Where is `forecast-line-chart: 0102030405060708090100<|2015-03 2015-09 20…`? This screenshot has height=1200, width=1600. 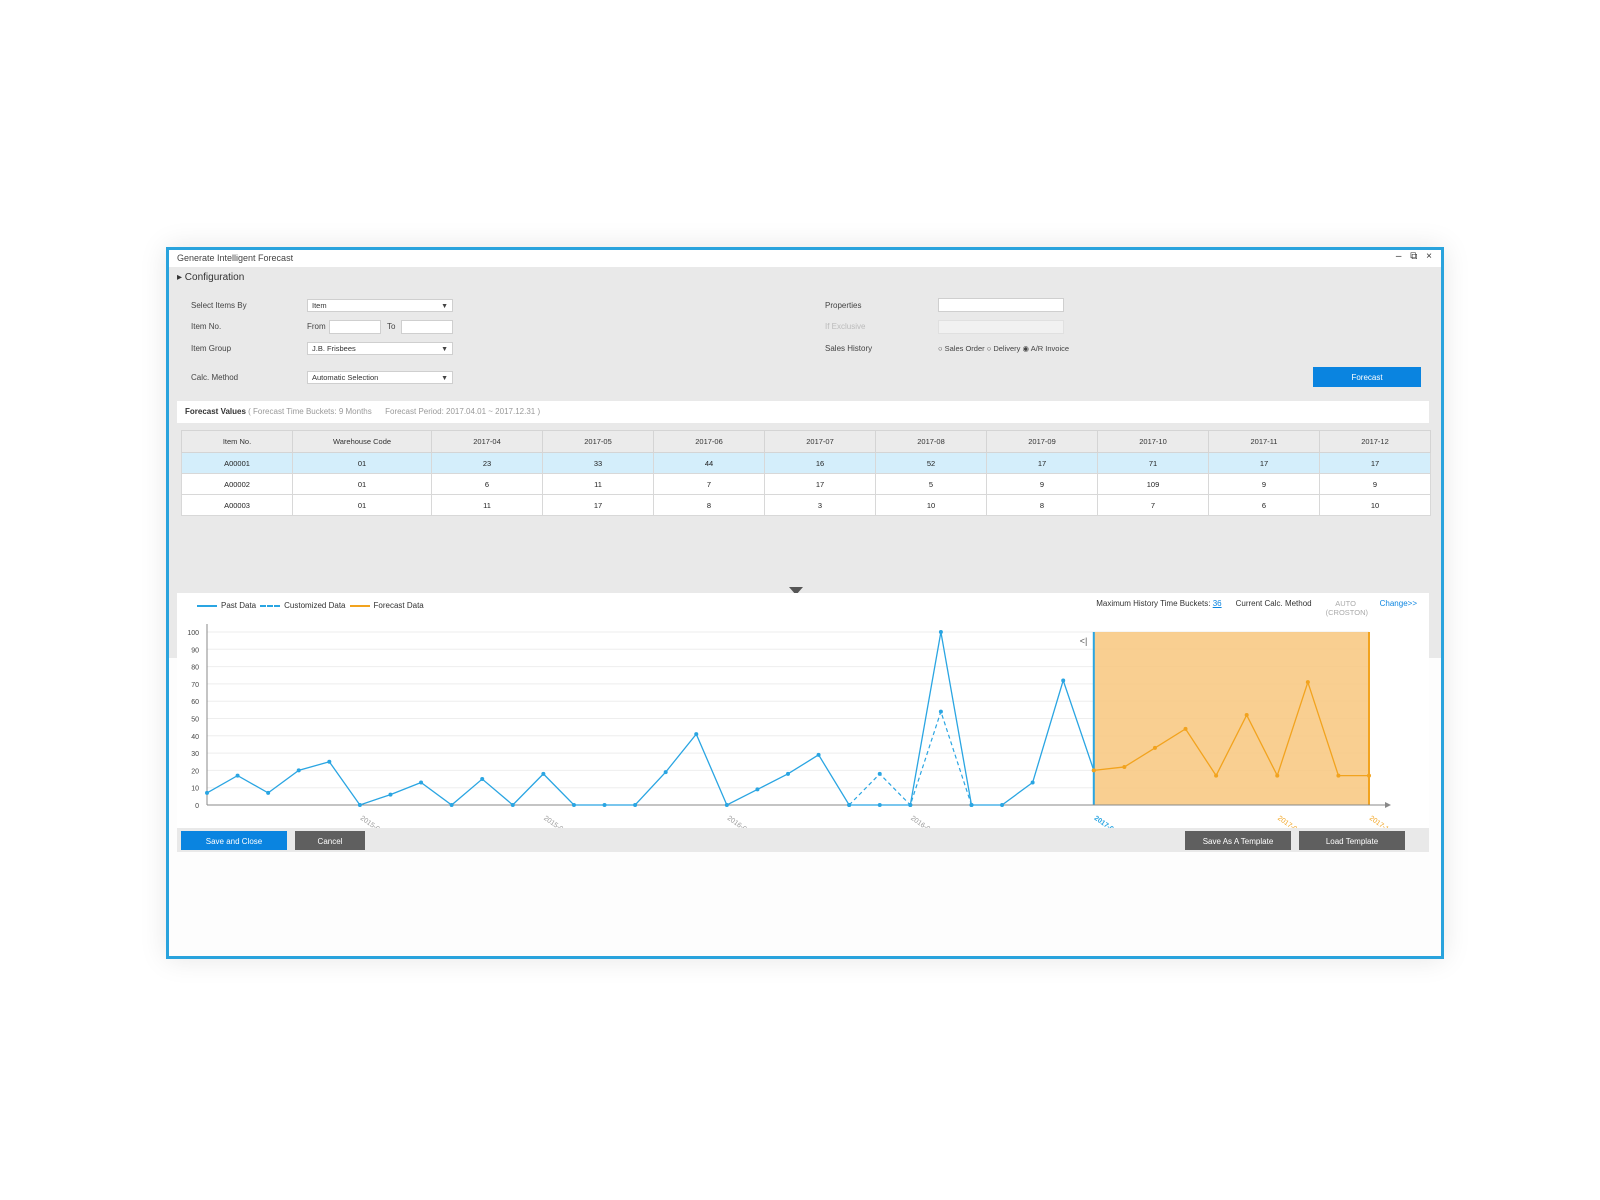
forecast-line-chart: 0102030405060708090100<|2015-03 2015-09 20… is located at coordinates (790, 729).